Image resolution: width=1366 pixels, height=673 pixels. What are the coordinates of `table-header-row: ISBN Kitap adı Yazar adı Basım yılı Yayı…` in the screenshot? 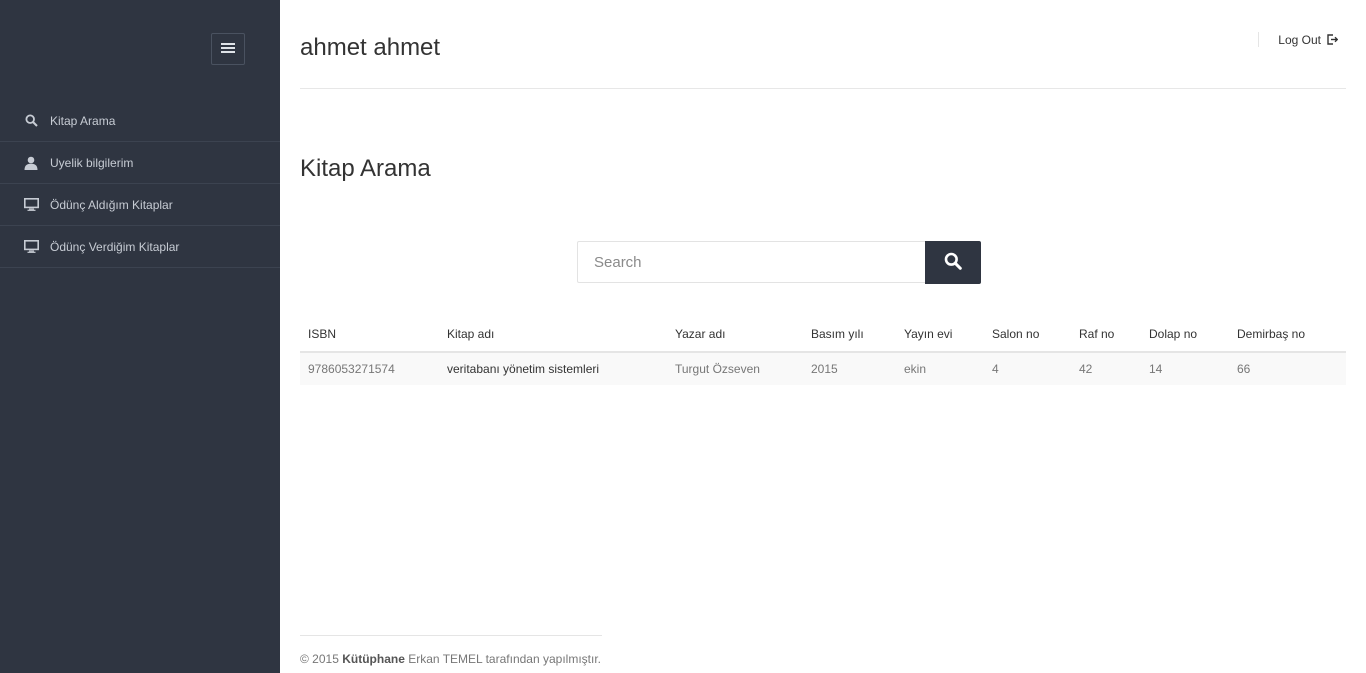 It's located at (823, 334).